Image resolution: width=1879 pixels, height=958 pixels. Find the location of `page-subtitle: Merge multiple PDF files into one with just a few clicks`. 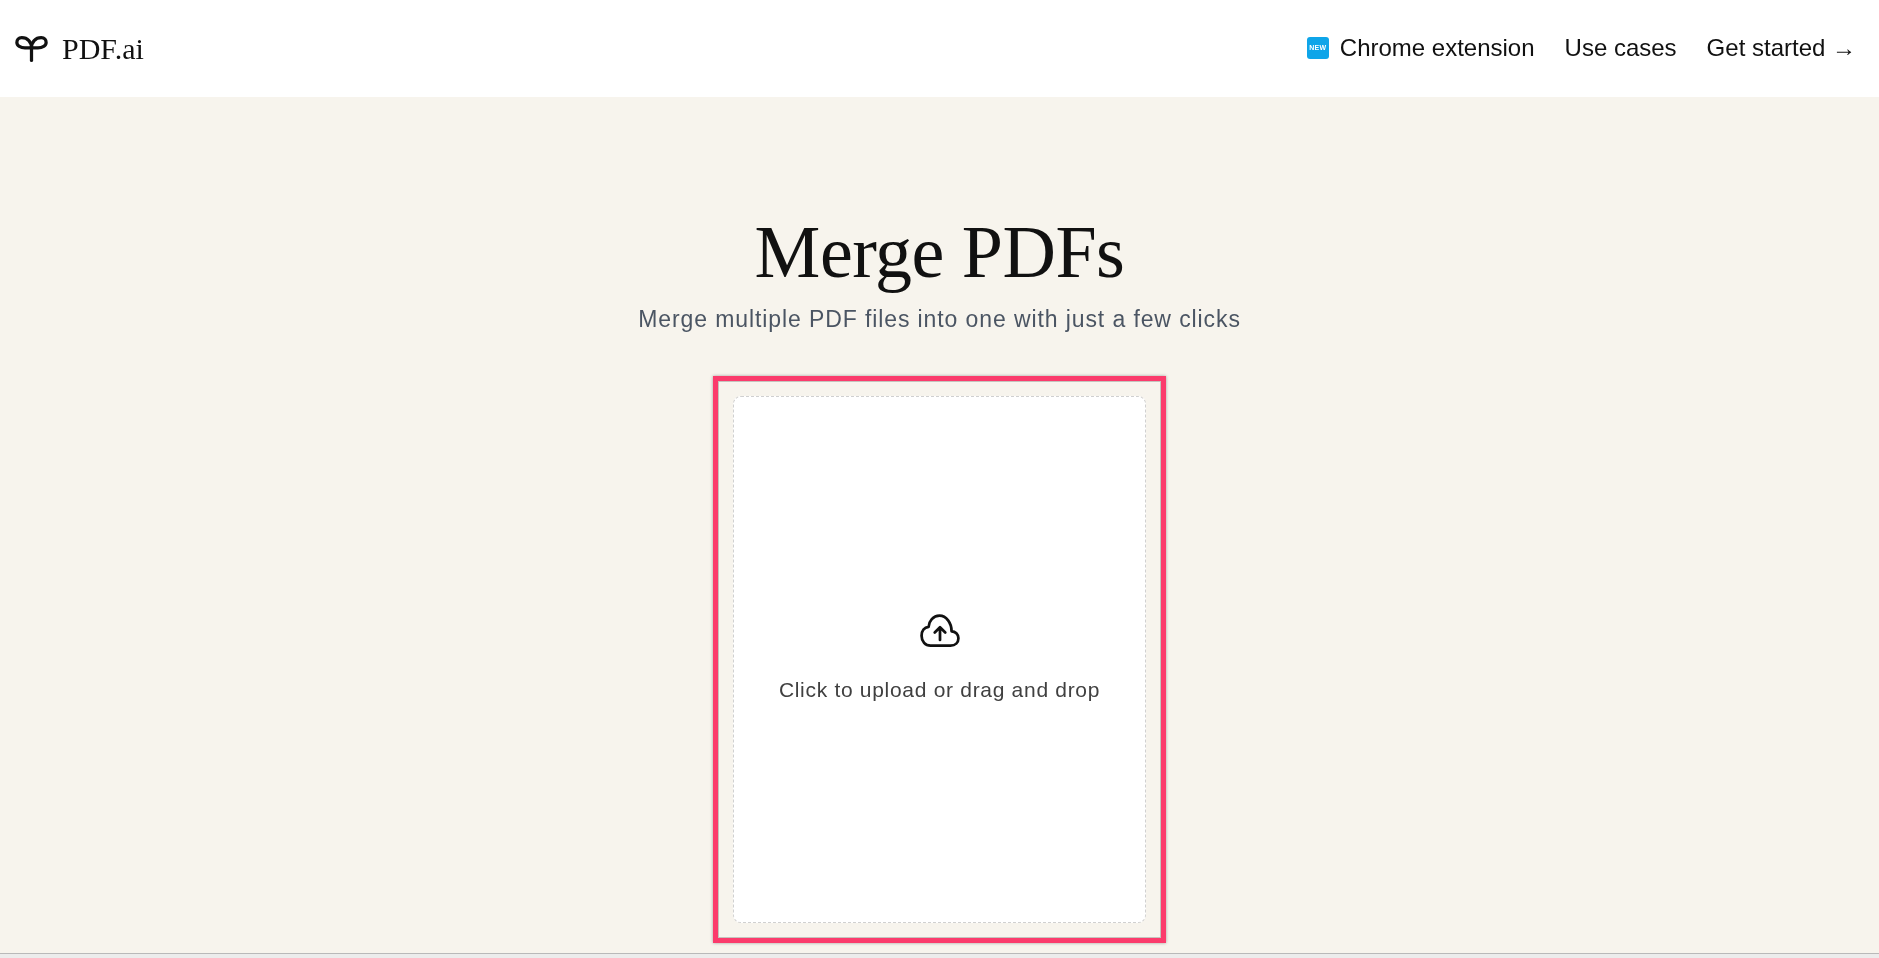

page-subtitle: Merge multiple PDF files into one with just a few clicks is located at coordinates (939, 319).